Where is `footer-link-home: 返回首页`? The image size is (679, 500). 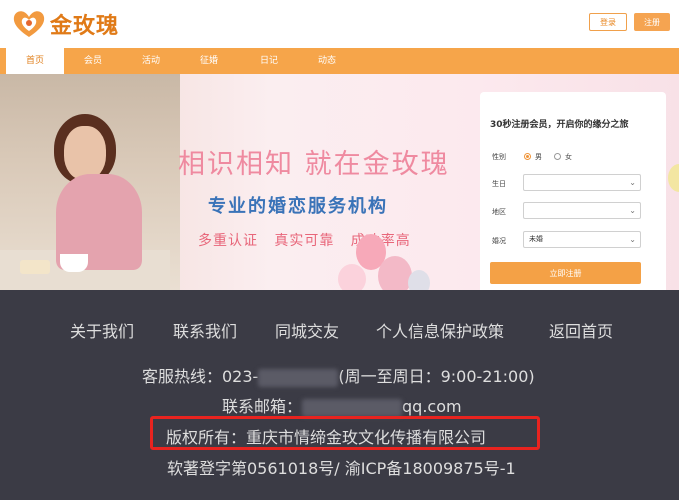
footer-link-home: 返回首页 is located at coordinates (581, 330).